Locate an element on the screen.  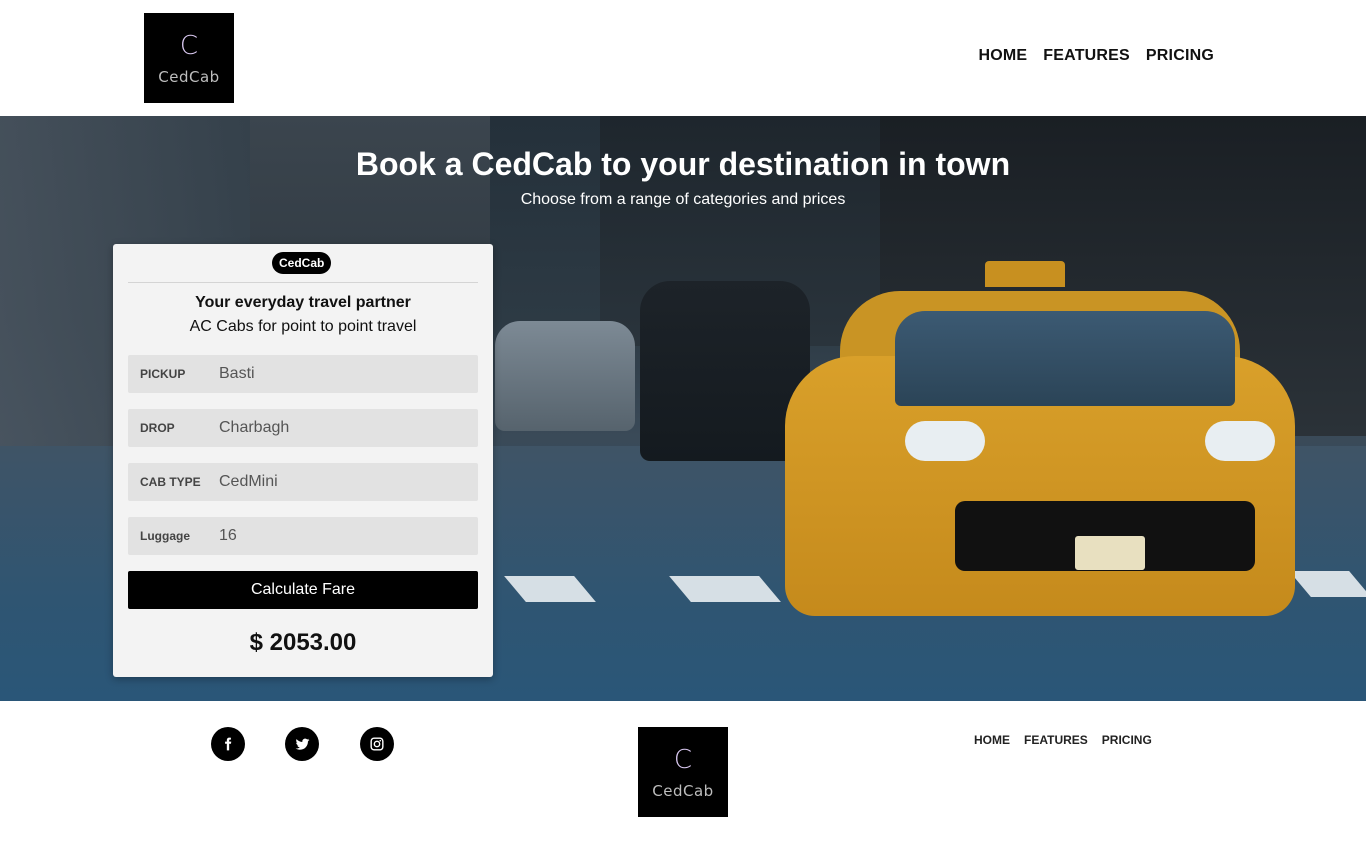
luggage-field: Luggage 16 is located at coordinates (303, 536).